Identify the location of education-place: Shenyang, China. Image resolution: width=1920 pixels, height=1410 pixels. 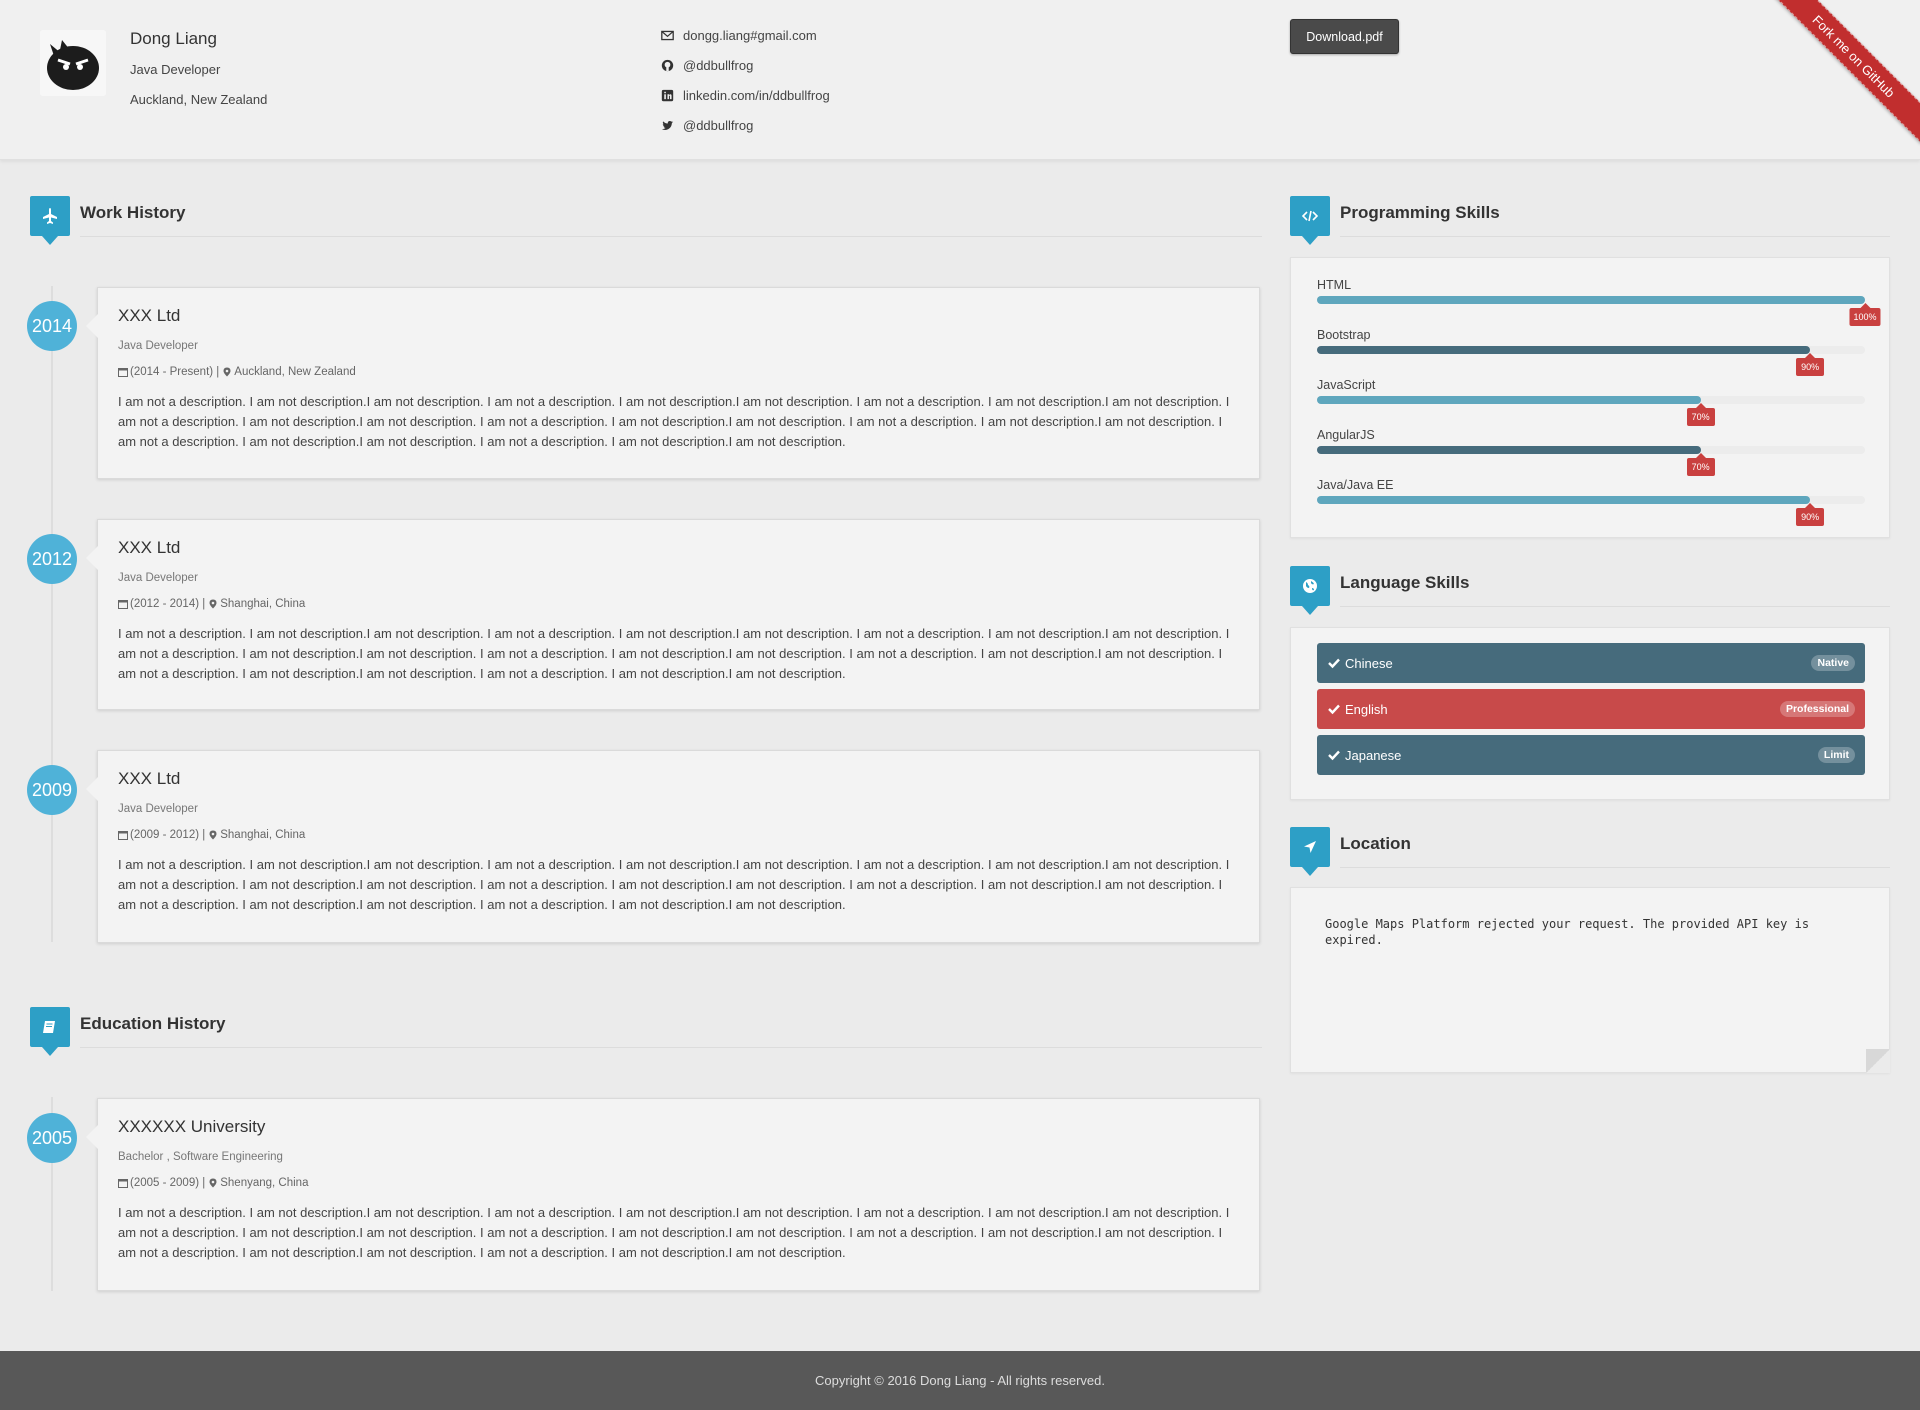
(264, 1183).